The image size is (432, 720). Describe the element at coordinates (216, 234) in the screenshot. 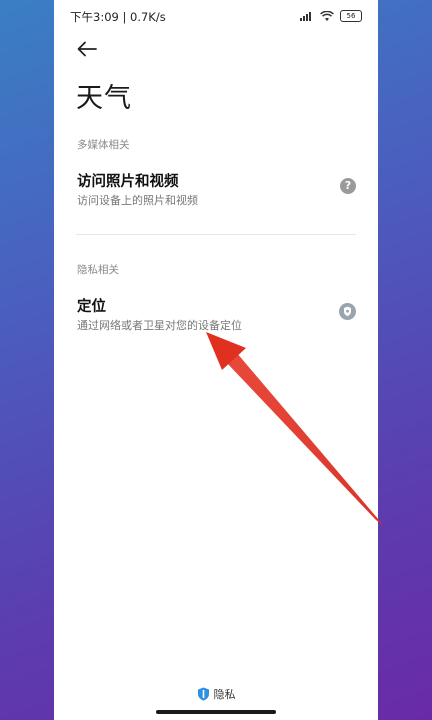

I see `section-divider` at that location.